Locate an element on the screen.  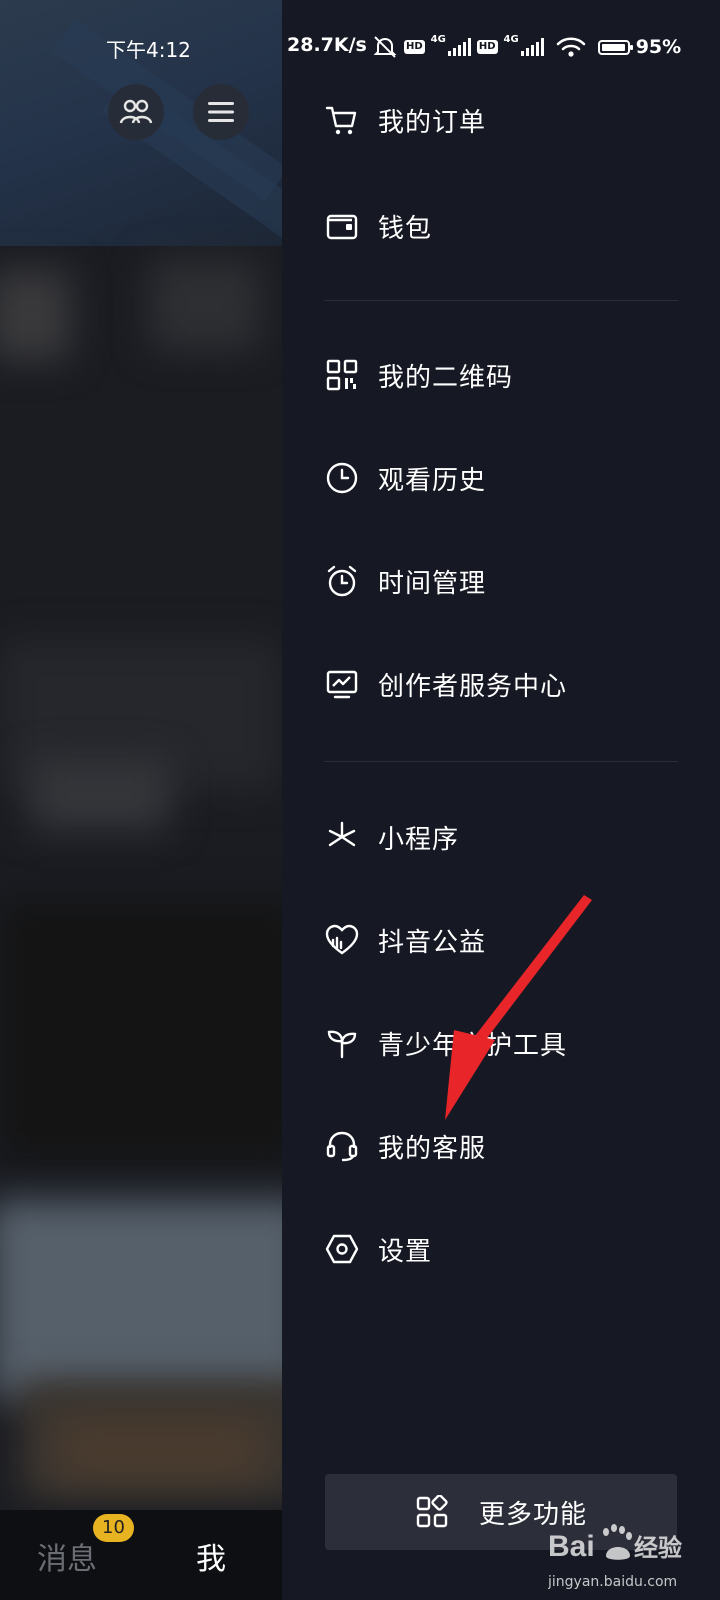
alarm-clock-icon is located at coordinates (342, 581).